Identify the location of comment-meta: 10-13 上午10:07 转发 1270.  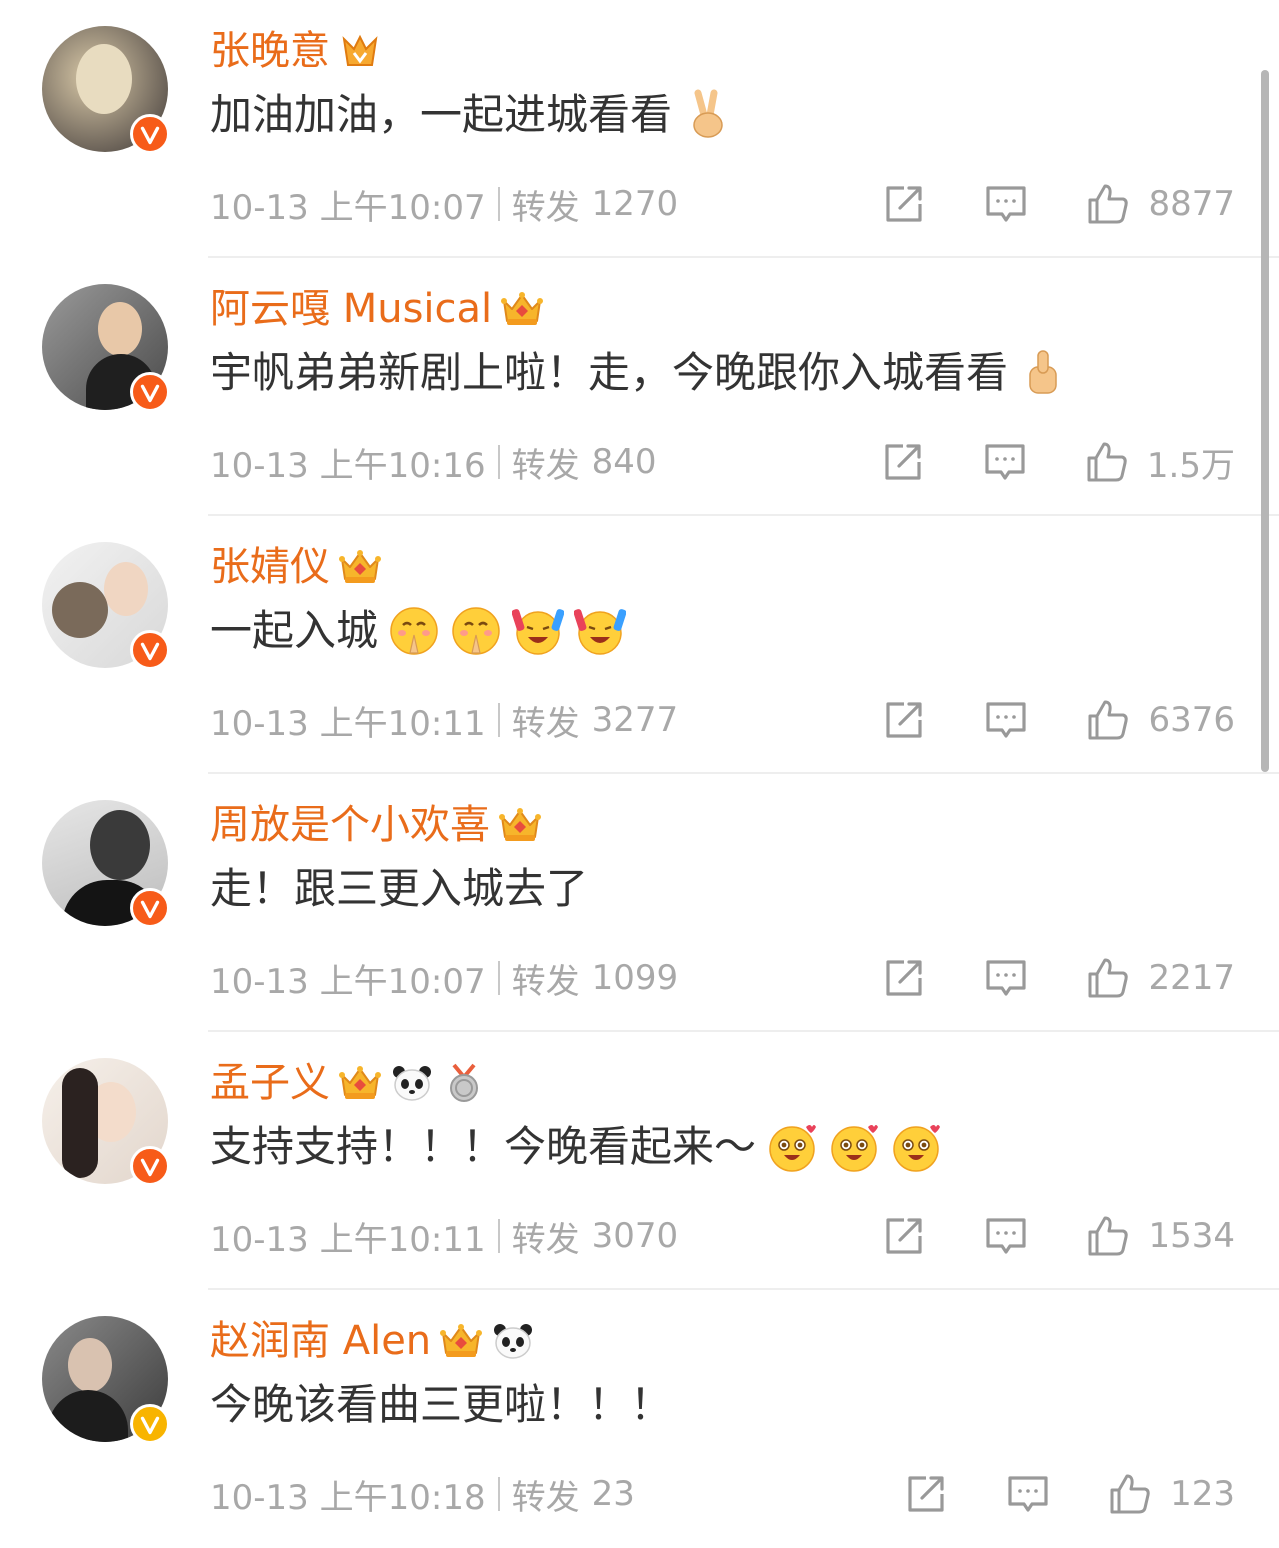
(444, 204).